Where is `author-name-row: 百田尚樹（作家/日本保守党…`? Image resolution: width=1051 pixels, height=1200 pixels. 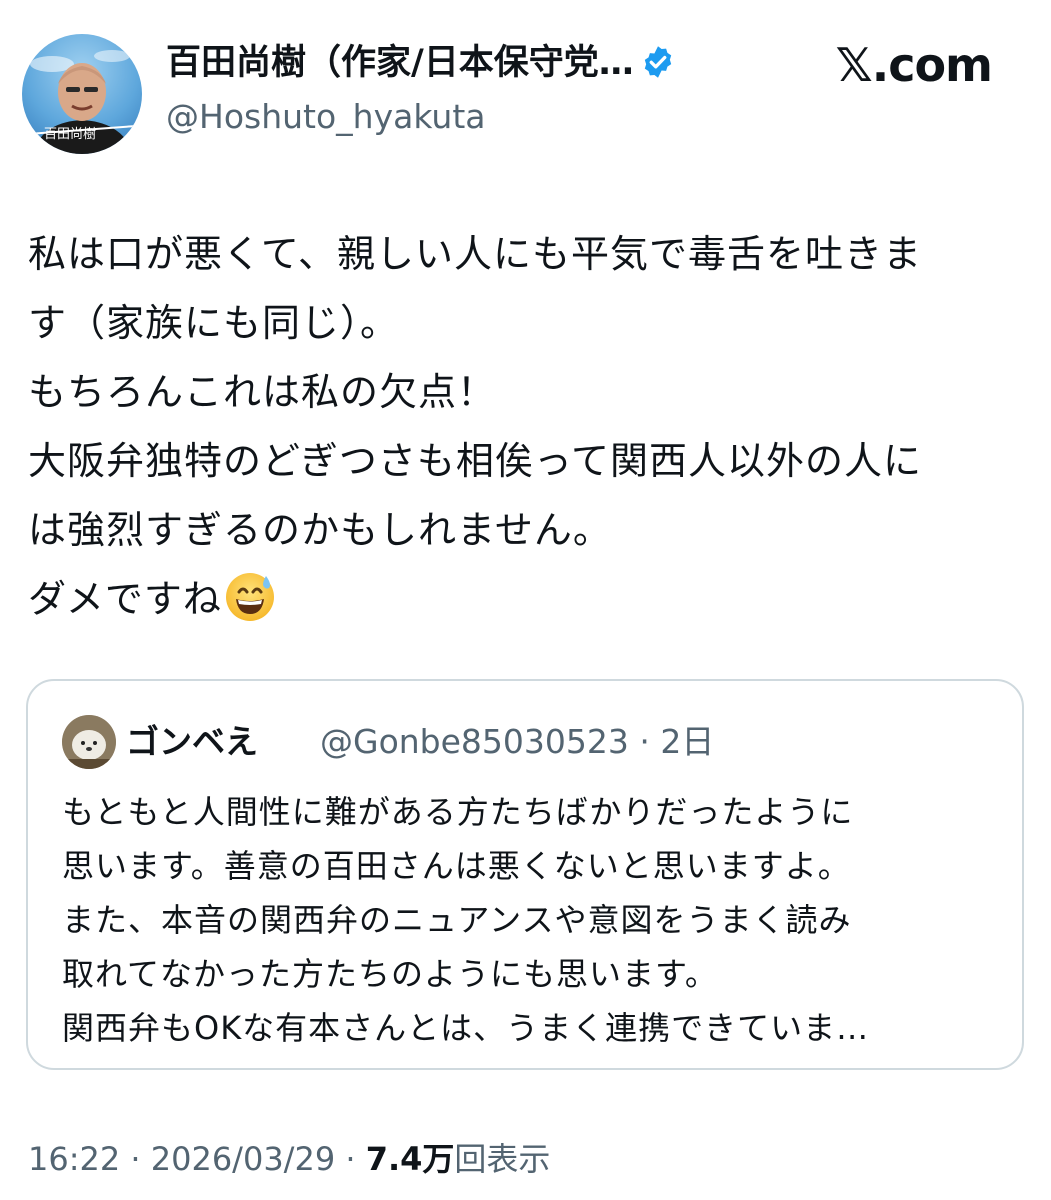 author-name-row: 百田尚樹（作家/日本保守党… is located at coordinates (476, 66).